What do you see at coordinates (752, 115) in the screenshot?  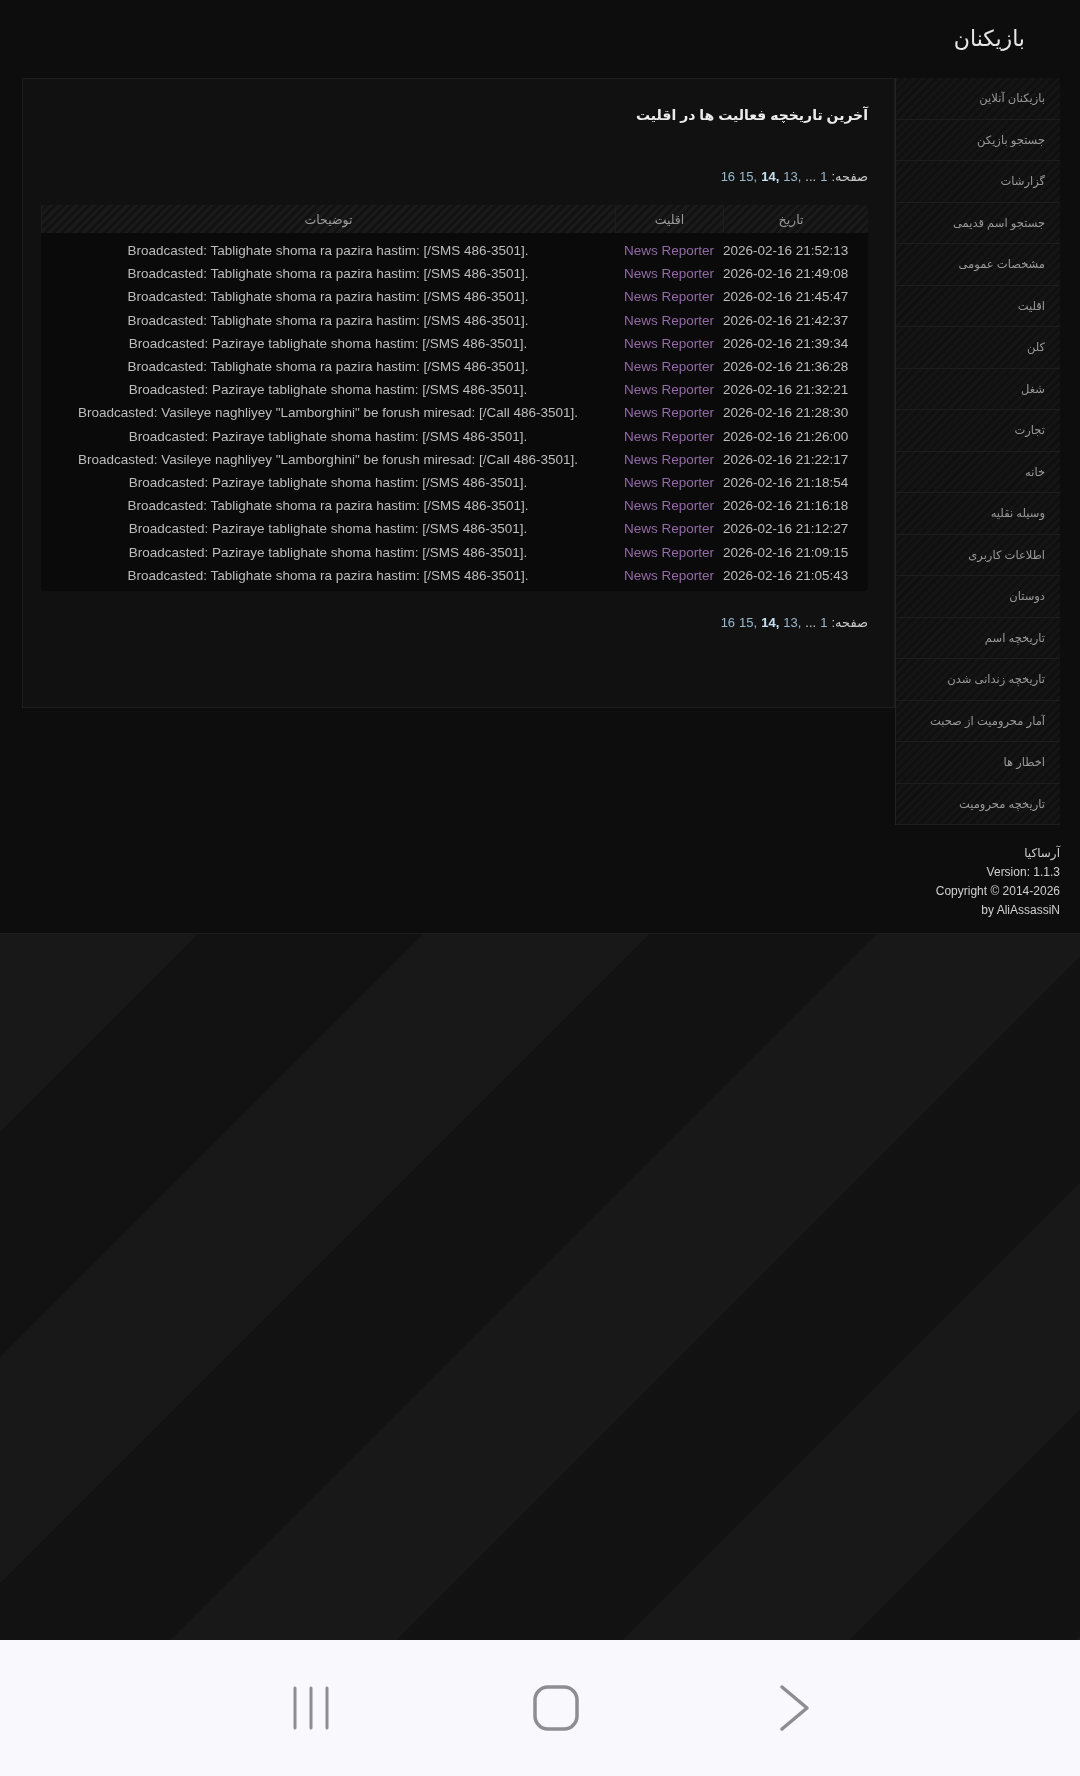 I see `panel-title: آخرین تاریخچه فعالیت ها در اقلیت` at bounding box center [752, 115].